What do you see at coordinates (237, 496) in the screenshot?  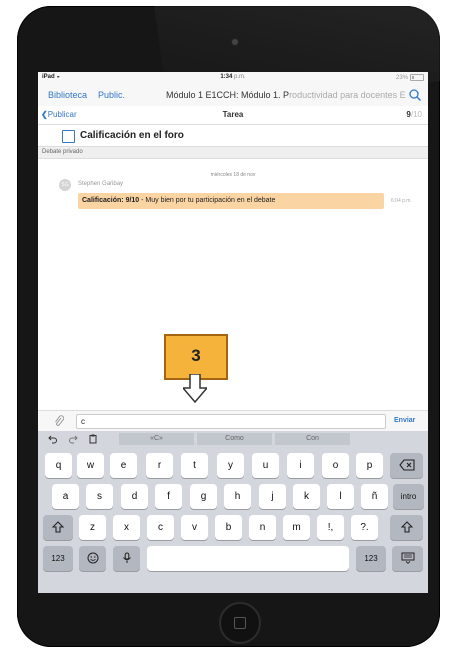 I see `key-h: h` at bounding box center [237, 496].